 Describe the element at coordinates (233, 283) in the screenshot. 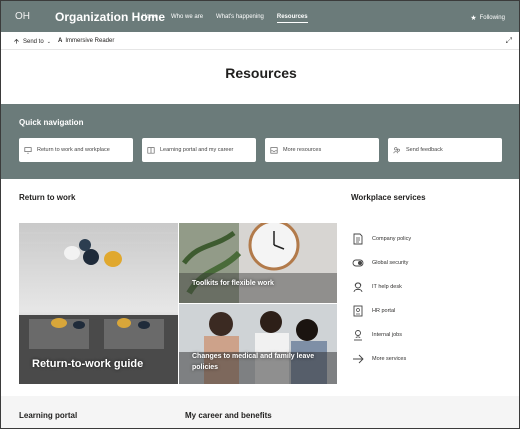

I see `hero-caption: Toolkits for flexible work` at that location.